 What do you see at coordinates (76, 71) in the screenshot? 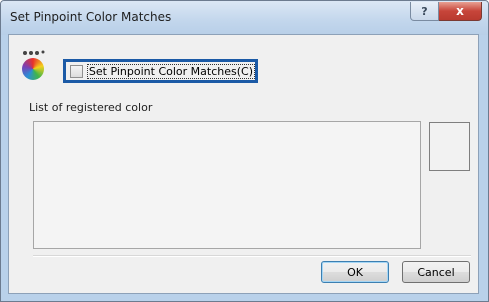
I see `set-pinpoint-checkbox` at bounding box center [76, 71].